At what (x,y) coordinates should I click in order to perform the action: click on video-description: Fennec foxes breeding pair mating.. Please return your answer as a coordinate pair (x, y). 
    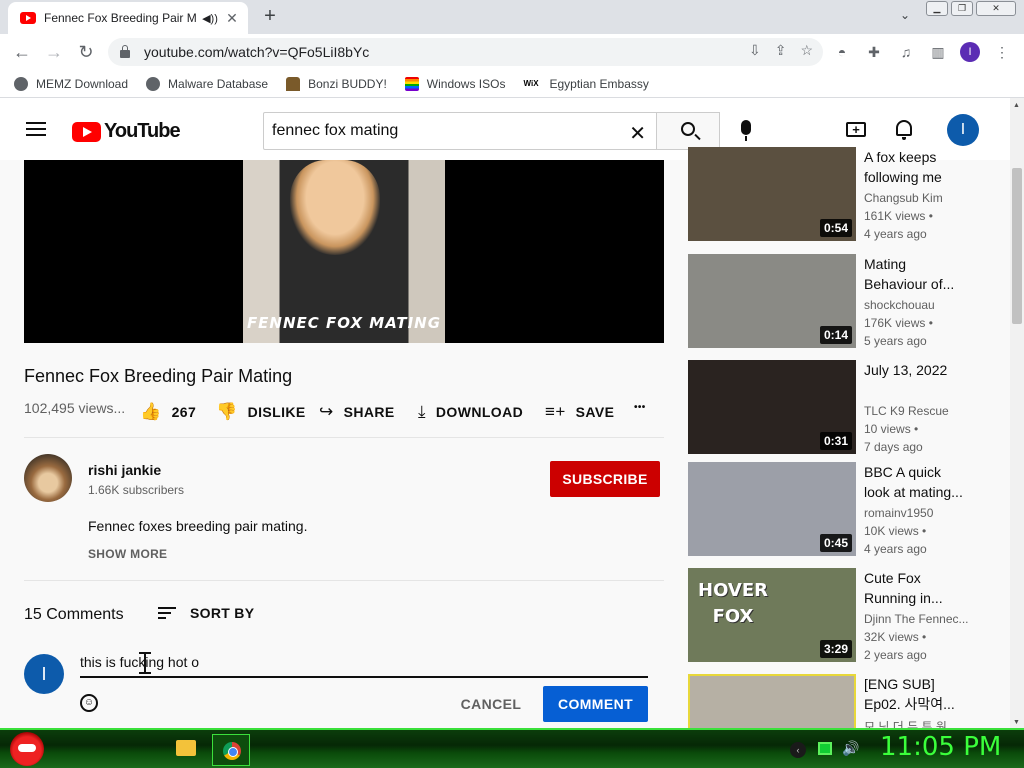
    Looking at the image, I should click on (198, 526).